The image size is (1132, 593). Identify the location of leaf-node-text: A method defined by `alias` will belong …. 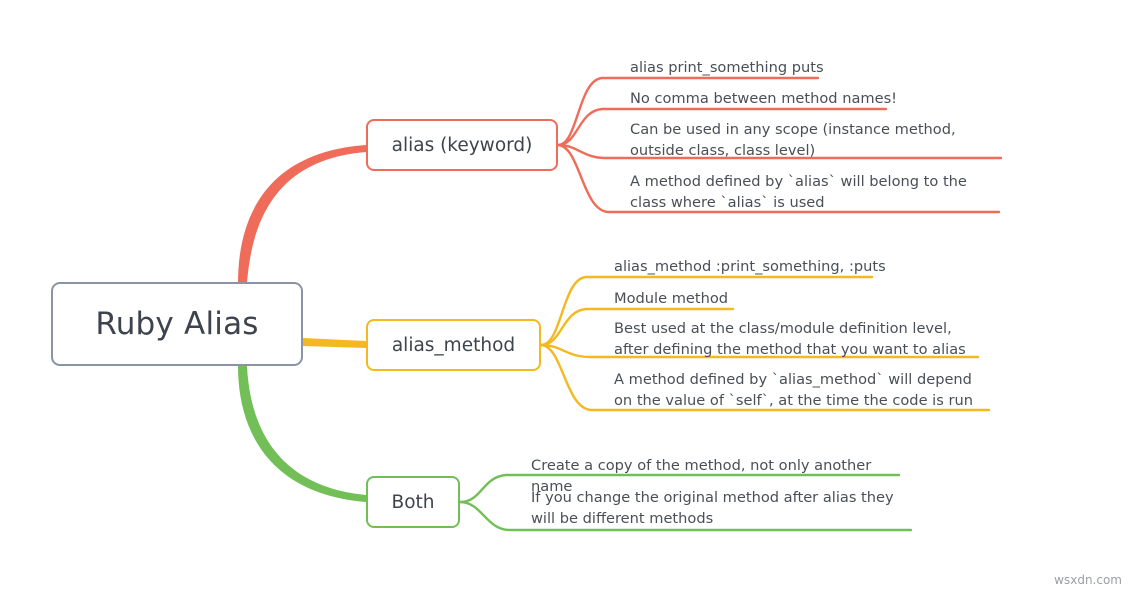
(798, 192).